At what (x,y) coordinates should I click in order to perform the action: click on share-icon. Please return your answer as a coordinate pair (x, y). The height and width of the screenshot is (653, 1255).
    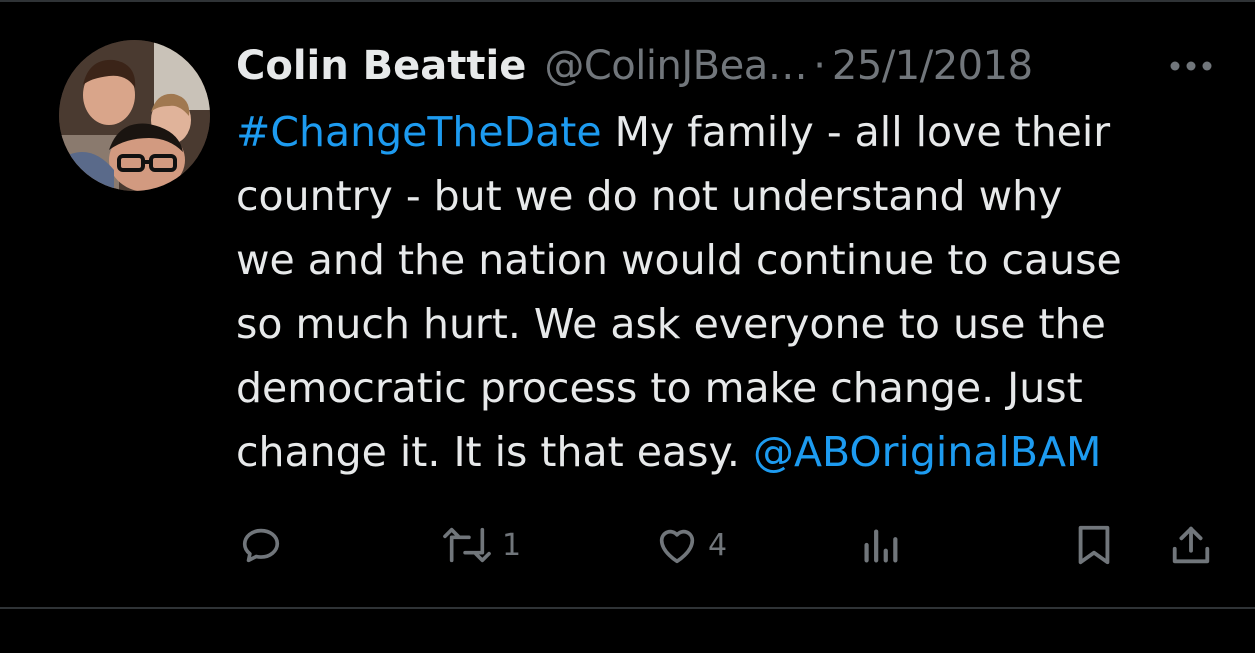
    Looking at the image, I should click on (1191, 545).